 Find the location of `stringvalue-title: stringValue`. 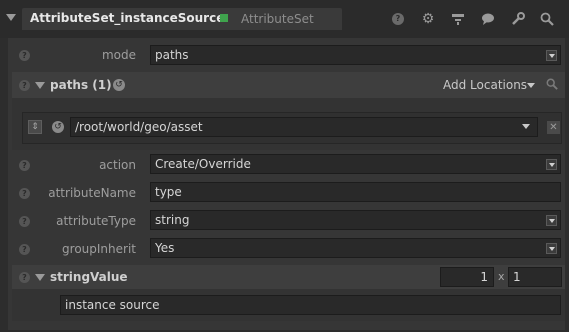

stringvalue-title: stringValue is located at coordinates (89, 277).